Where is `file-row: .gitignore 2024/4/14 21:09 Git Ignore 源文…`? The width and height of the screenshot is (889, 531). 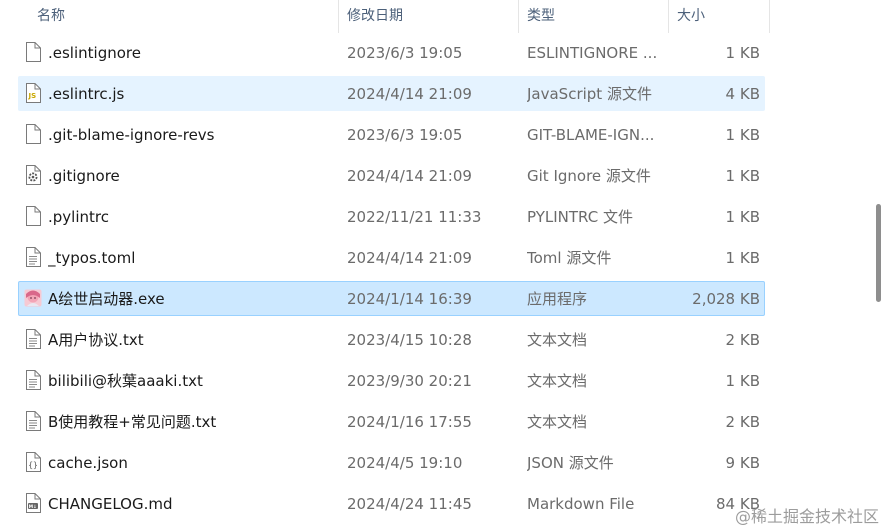
file-row: .gitignore 2024/4/14 21:09 Git Ignore 源文… is located at coordinates (390, 176).